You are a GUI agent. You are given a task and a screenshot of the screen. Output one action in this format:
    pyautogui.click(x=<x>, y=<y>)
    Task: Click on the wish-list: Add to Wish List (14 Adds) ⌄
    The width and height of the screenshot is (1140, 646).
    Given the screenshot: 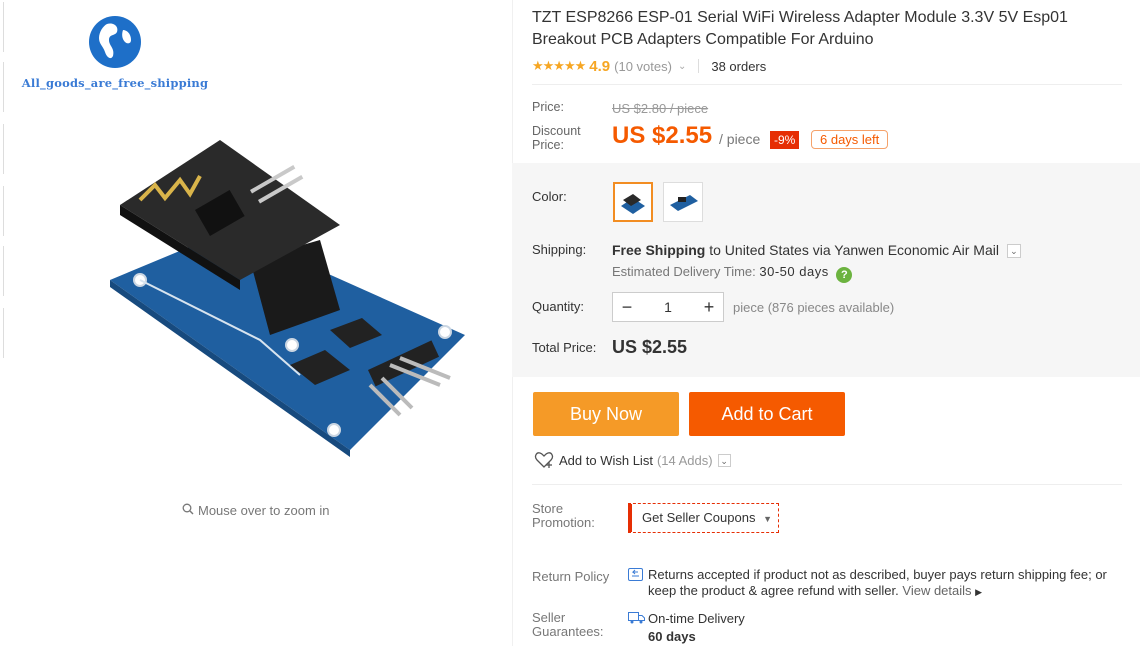 What is the action you would take?
    pyautogui.click(x=632, y=460)
    